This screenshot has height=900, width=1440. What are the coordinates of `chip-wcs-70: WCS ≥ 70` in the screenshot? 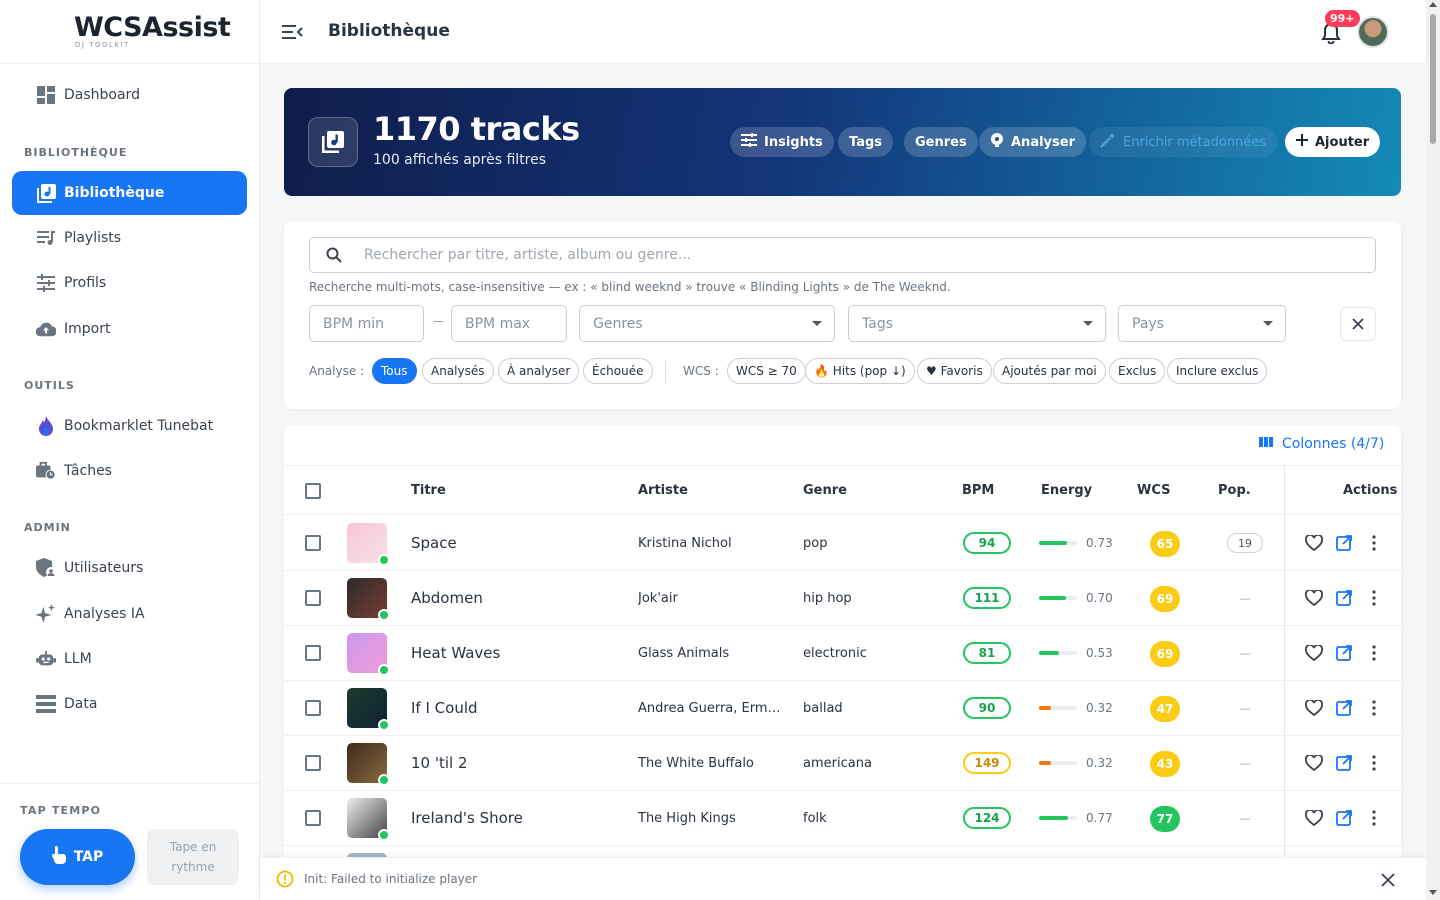 It's located at (766, 371).